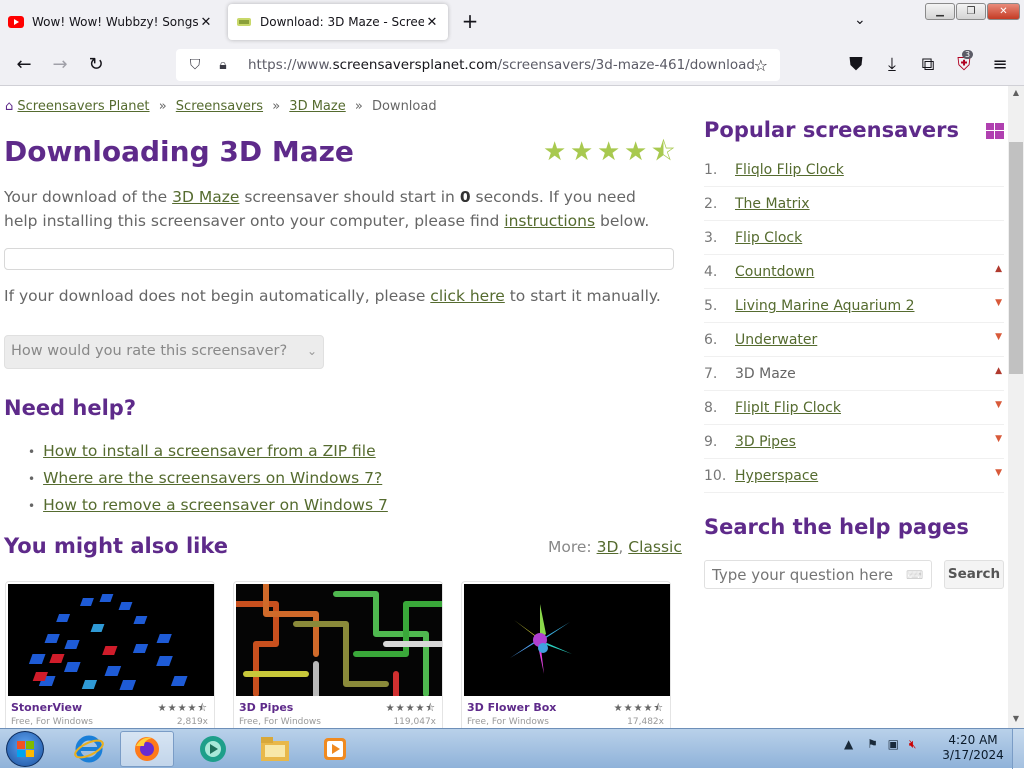 Image resolution: width=1024 pixels, height=769 pixels. Describe the element at coordinates (971, 11) in the screenshot. I see `restore-button: ❐` at that location.